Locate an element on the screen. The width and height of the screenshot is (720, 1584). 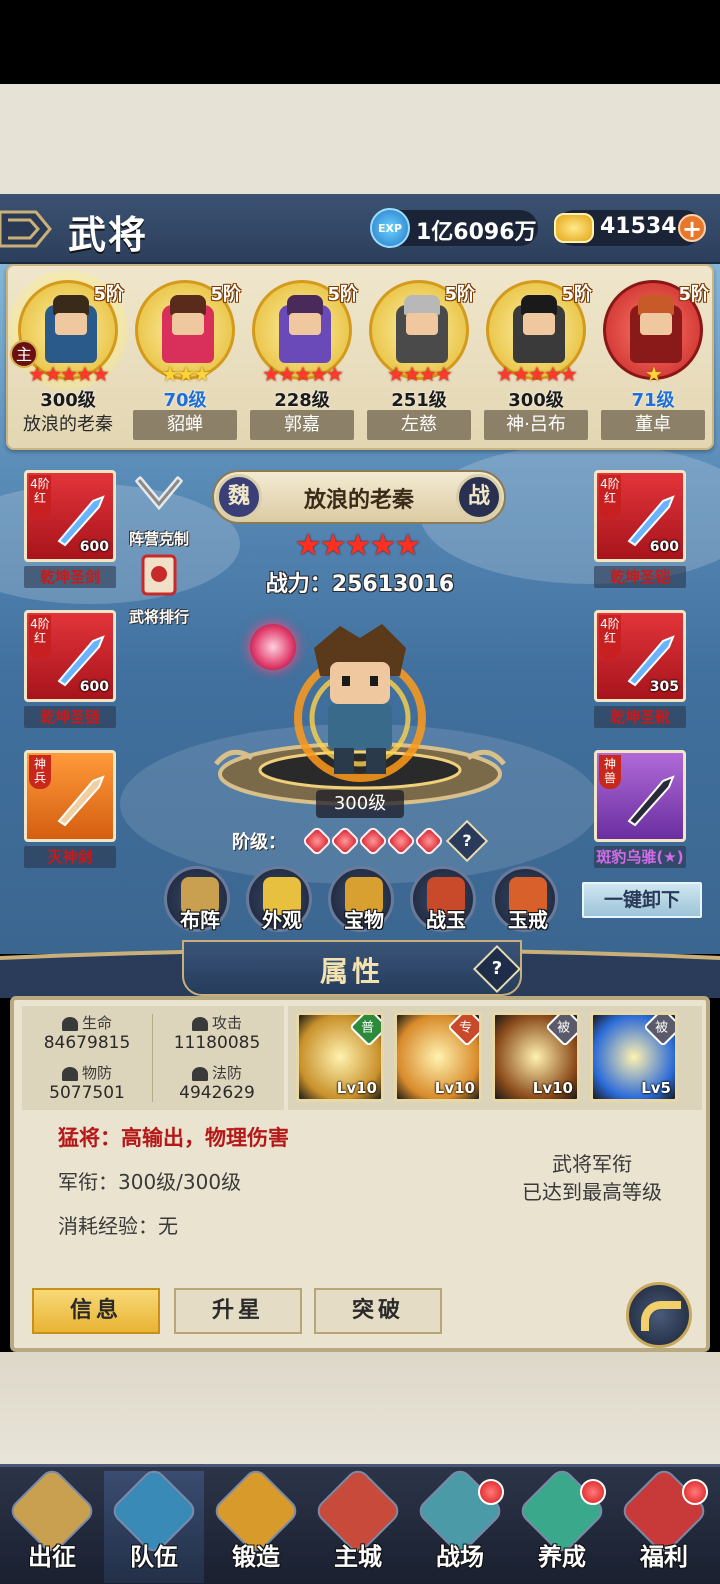
hero-stars: ★★★★ is located at coordinates (420, 374).